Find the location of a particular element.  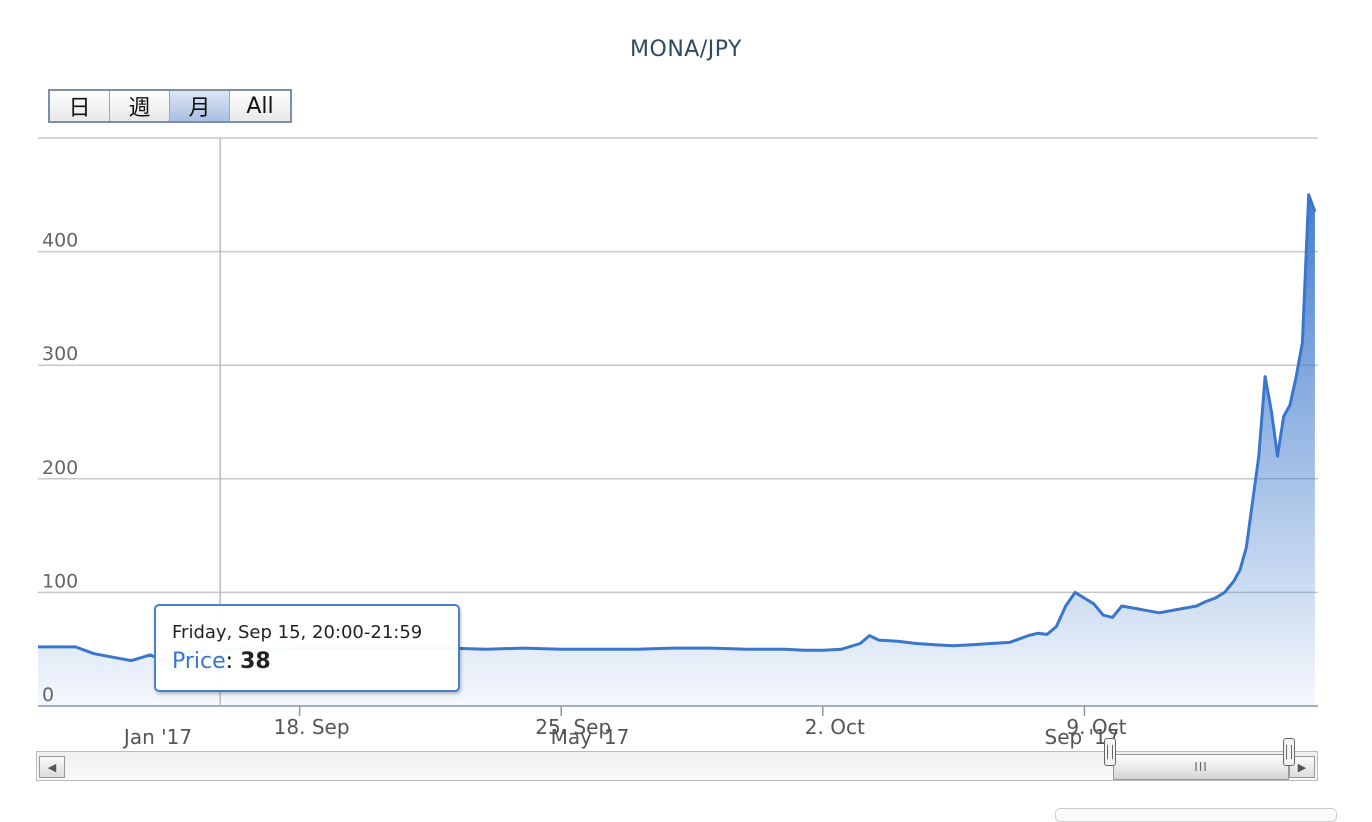

y-axis-labels: 0100200300400 is located at coordinates (60, 468).